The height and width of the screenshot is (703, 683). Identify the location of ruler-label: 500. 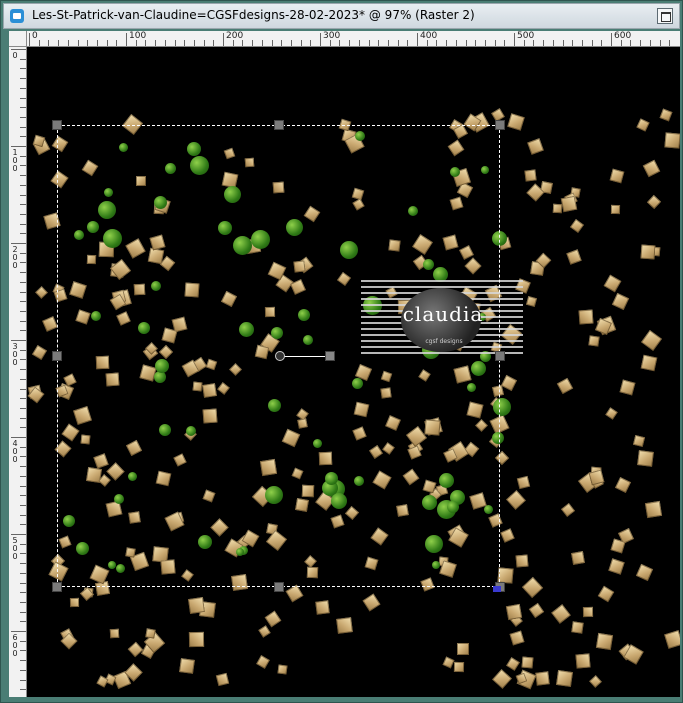
(526, 36).